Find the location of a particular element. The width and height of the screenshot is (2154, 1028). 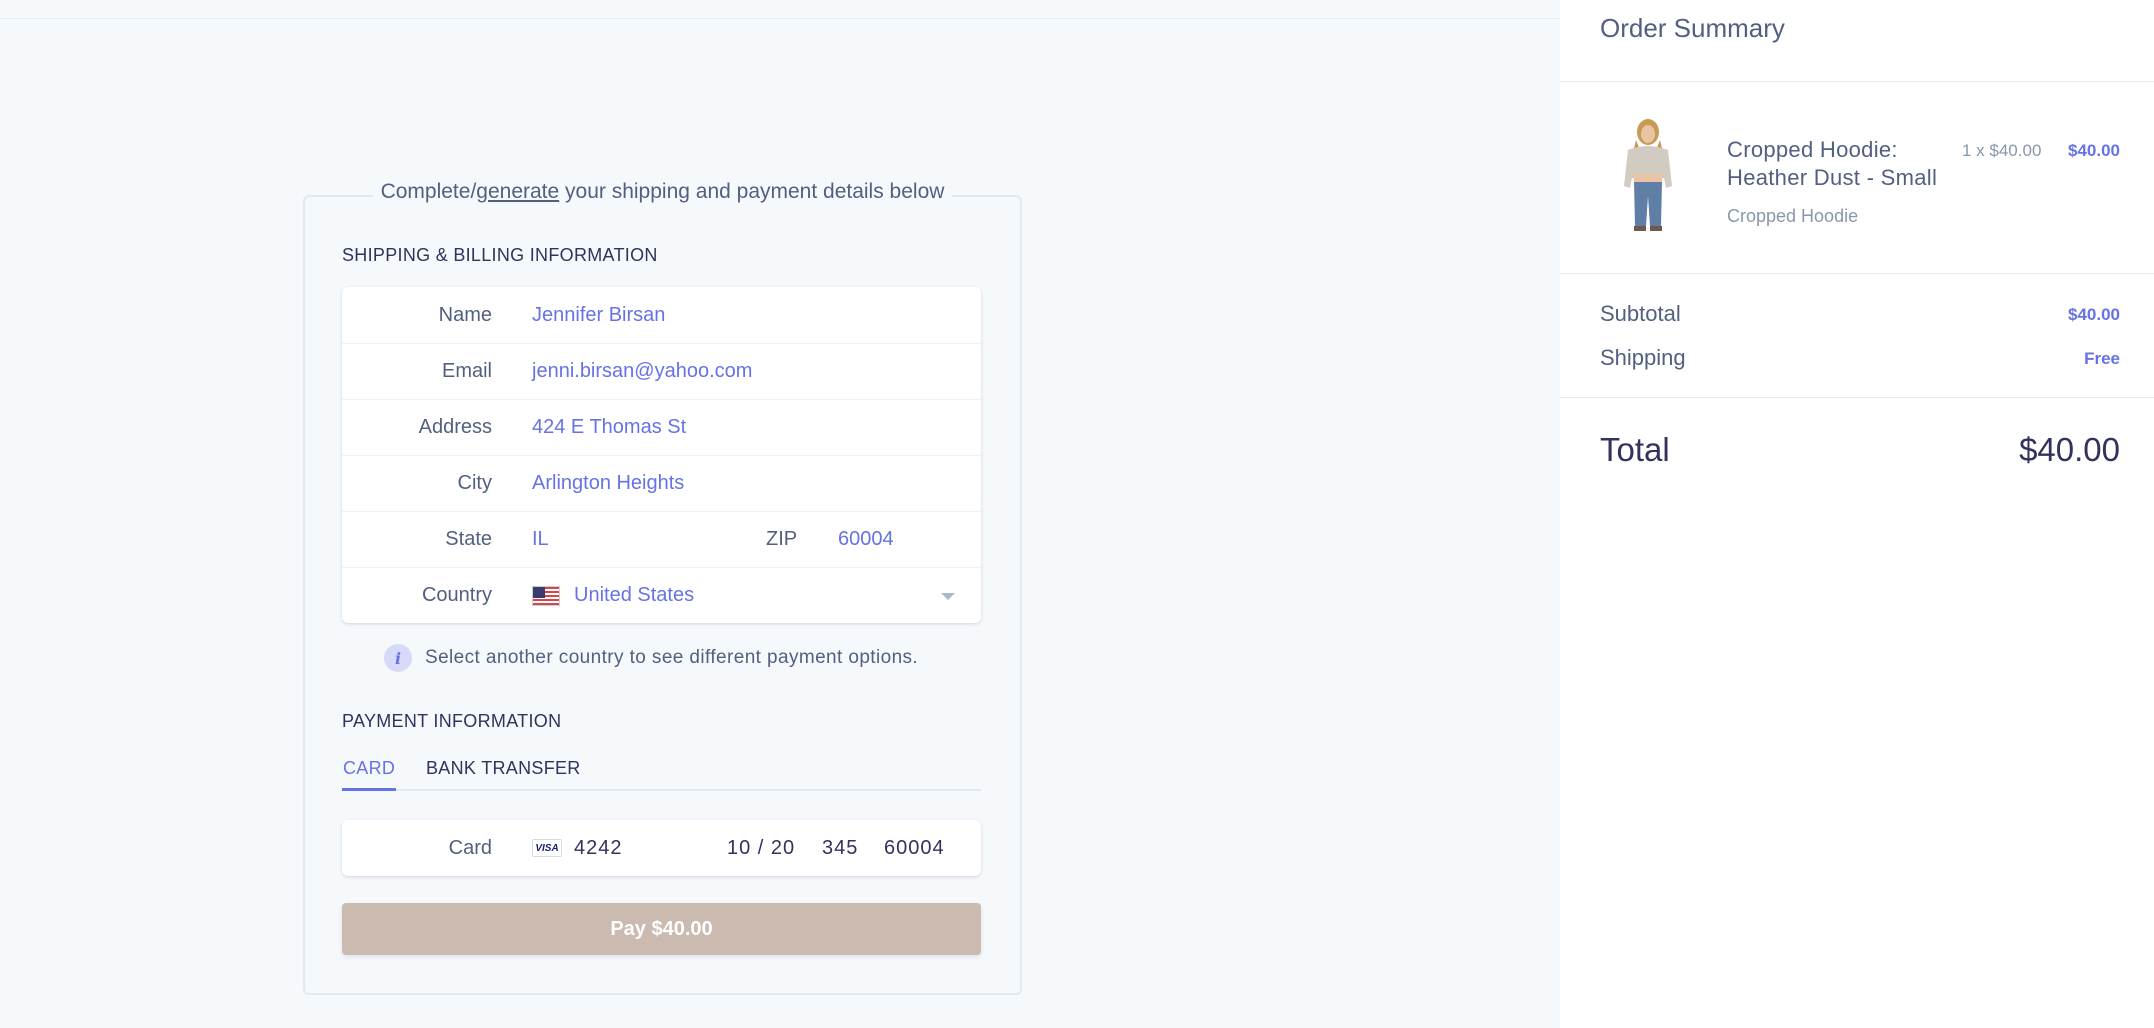

state-label: State is located at coordinates (468, 539).